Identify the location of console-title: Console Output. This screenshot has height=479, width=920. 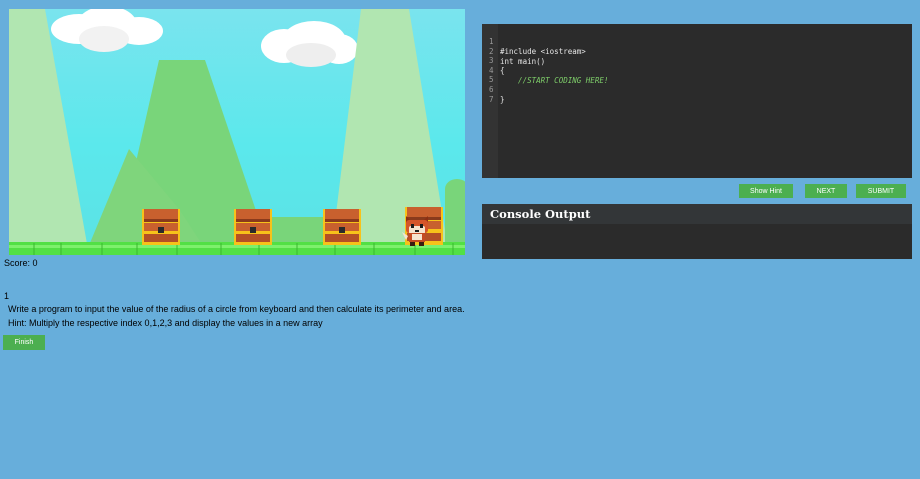
(540, 214).